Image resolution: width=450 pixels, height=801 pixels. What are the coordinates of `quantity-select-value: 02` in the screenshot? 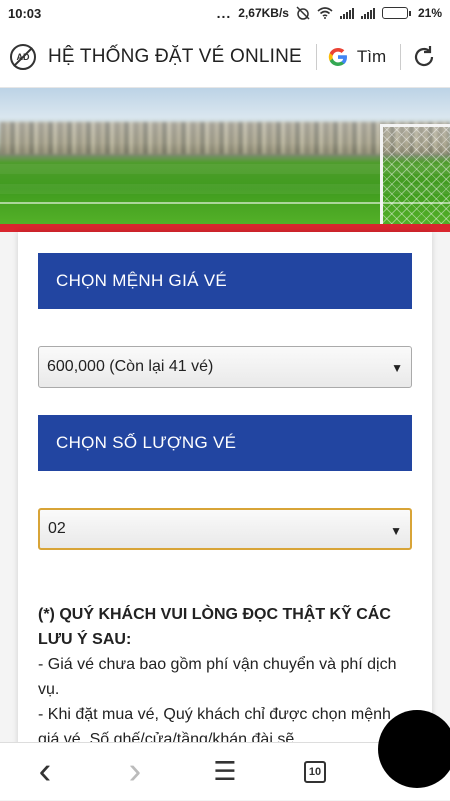 It's located at (57, 528).